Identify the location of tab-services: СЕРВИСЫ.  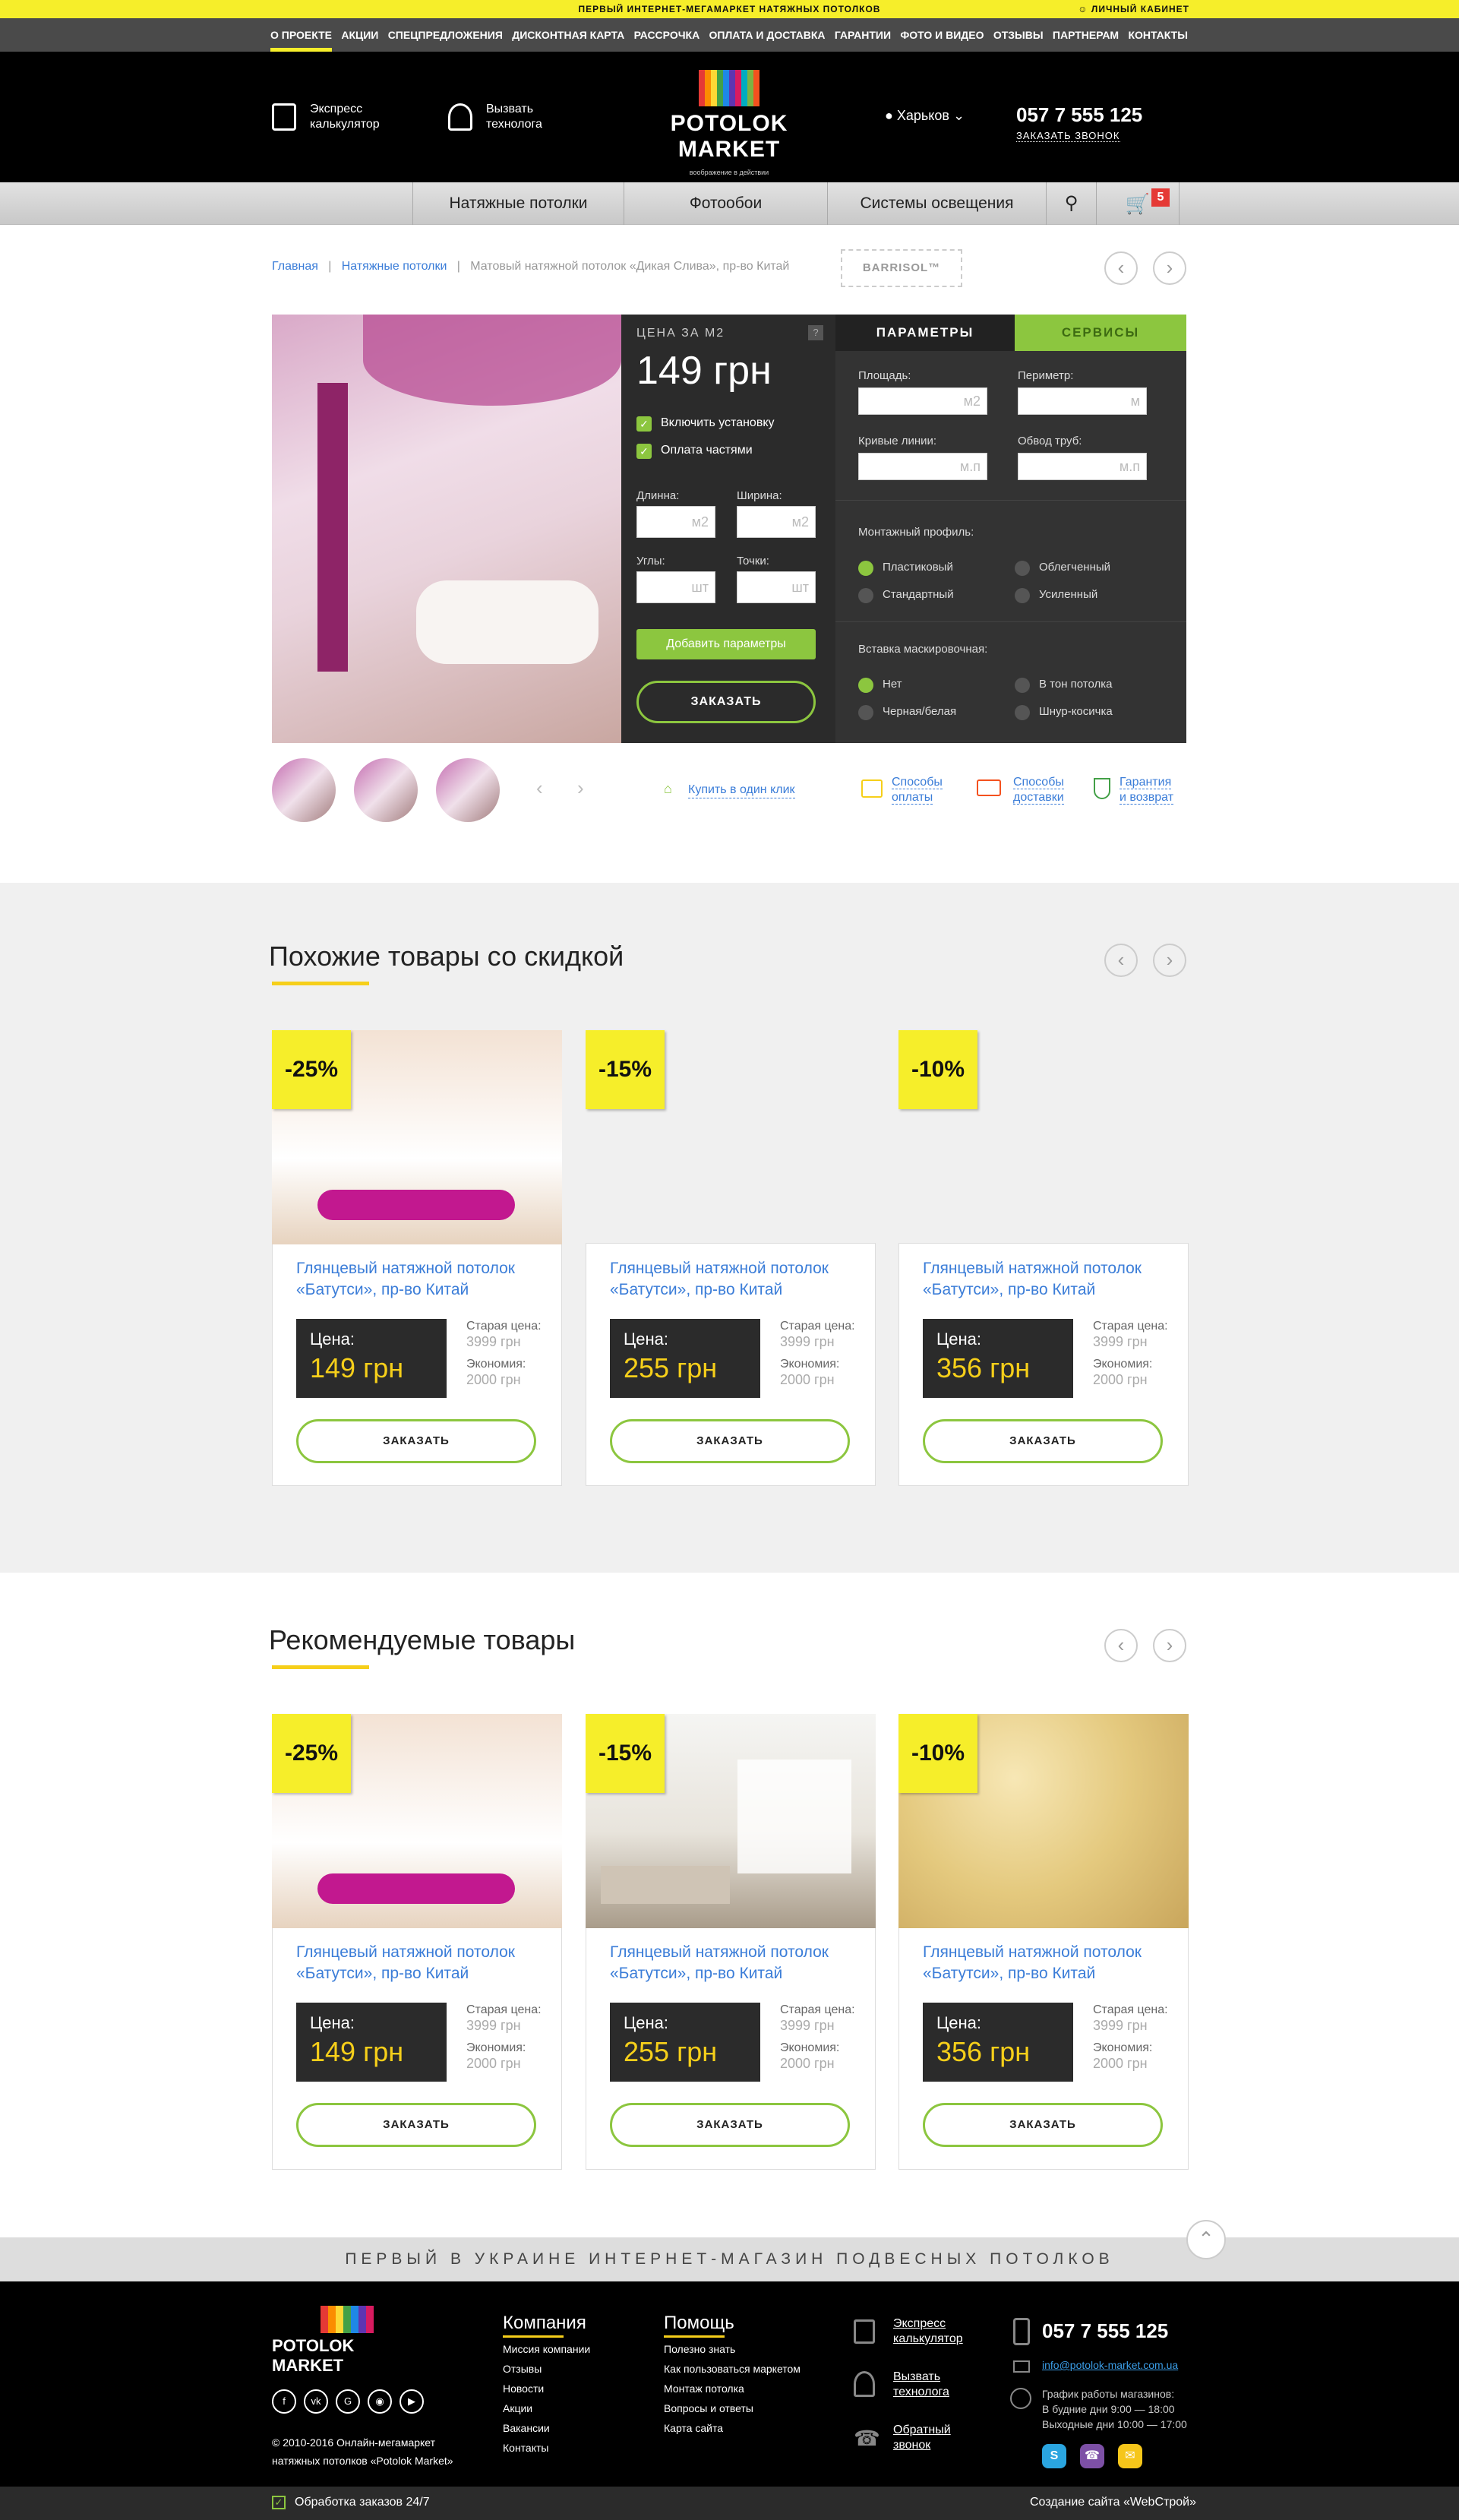
(1100, 333).